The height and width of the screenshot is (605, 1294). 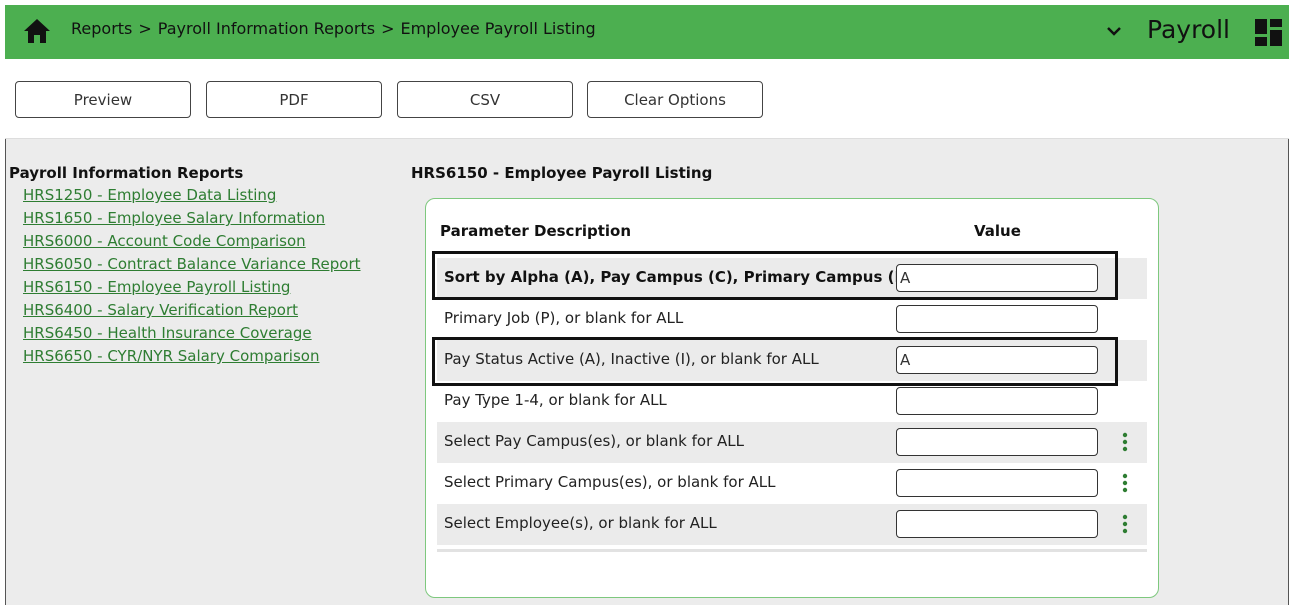 I want to click on report-link-hrs6150: HRS6150 - Employee Payroll Listing, so click(x=156, y=287).